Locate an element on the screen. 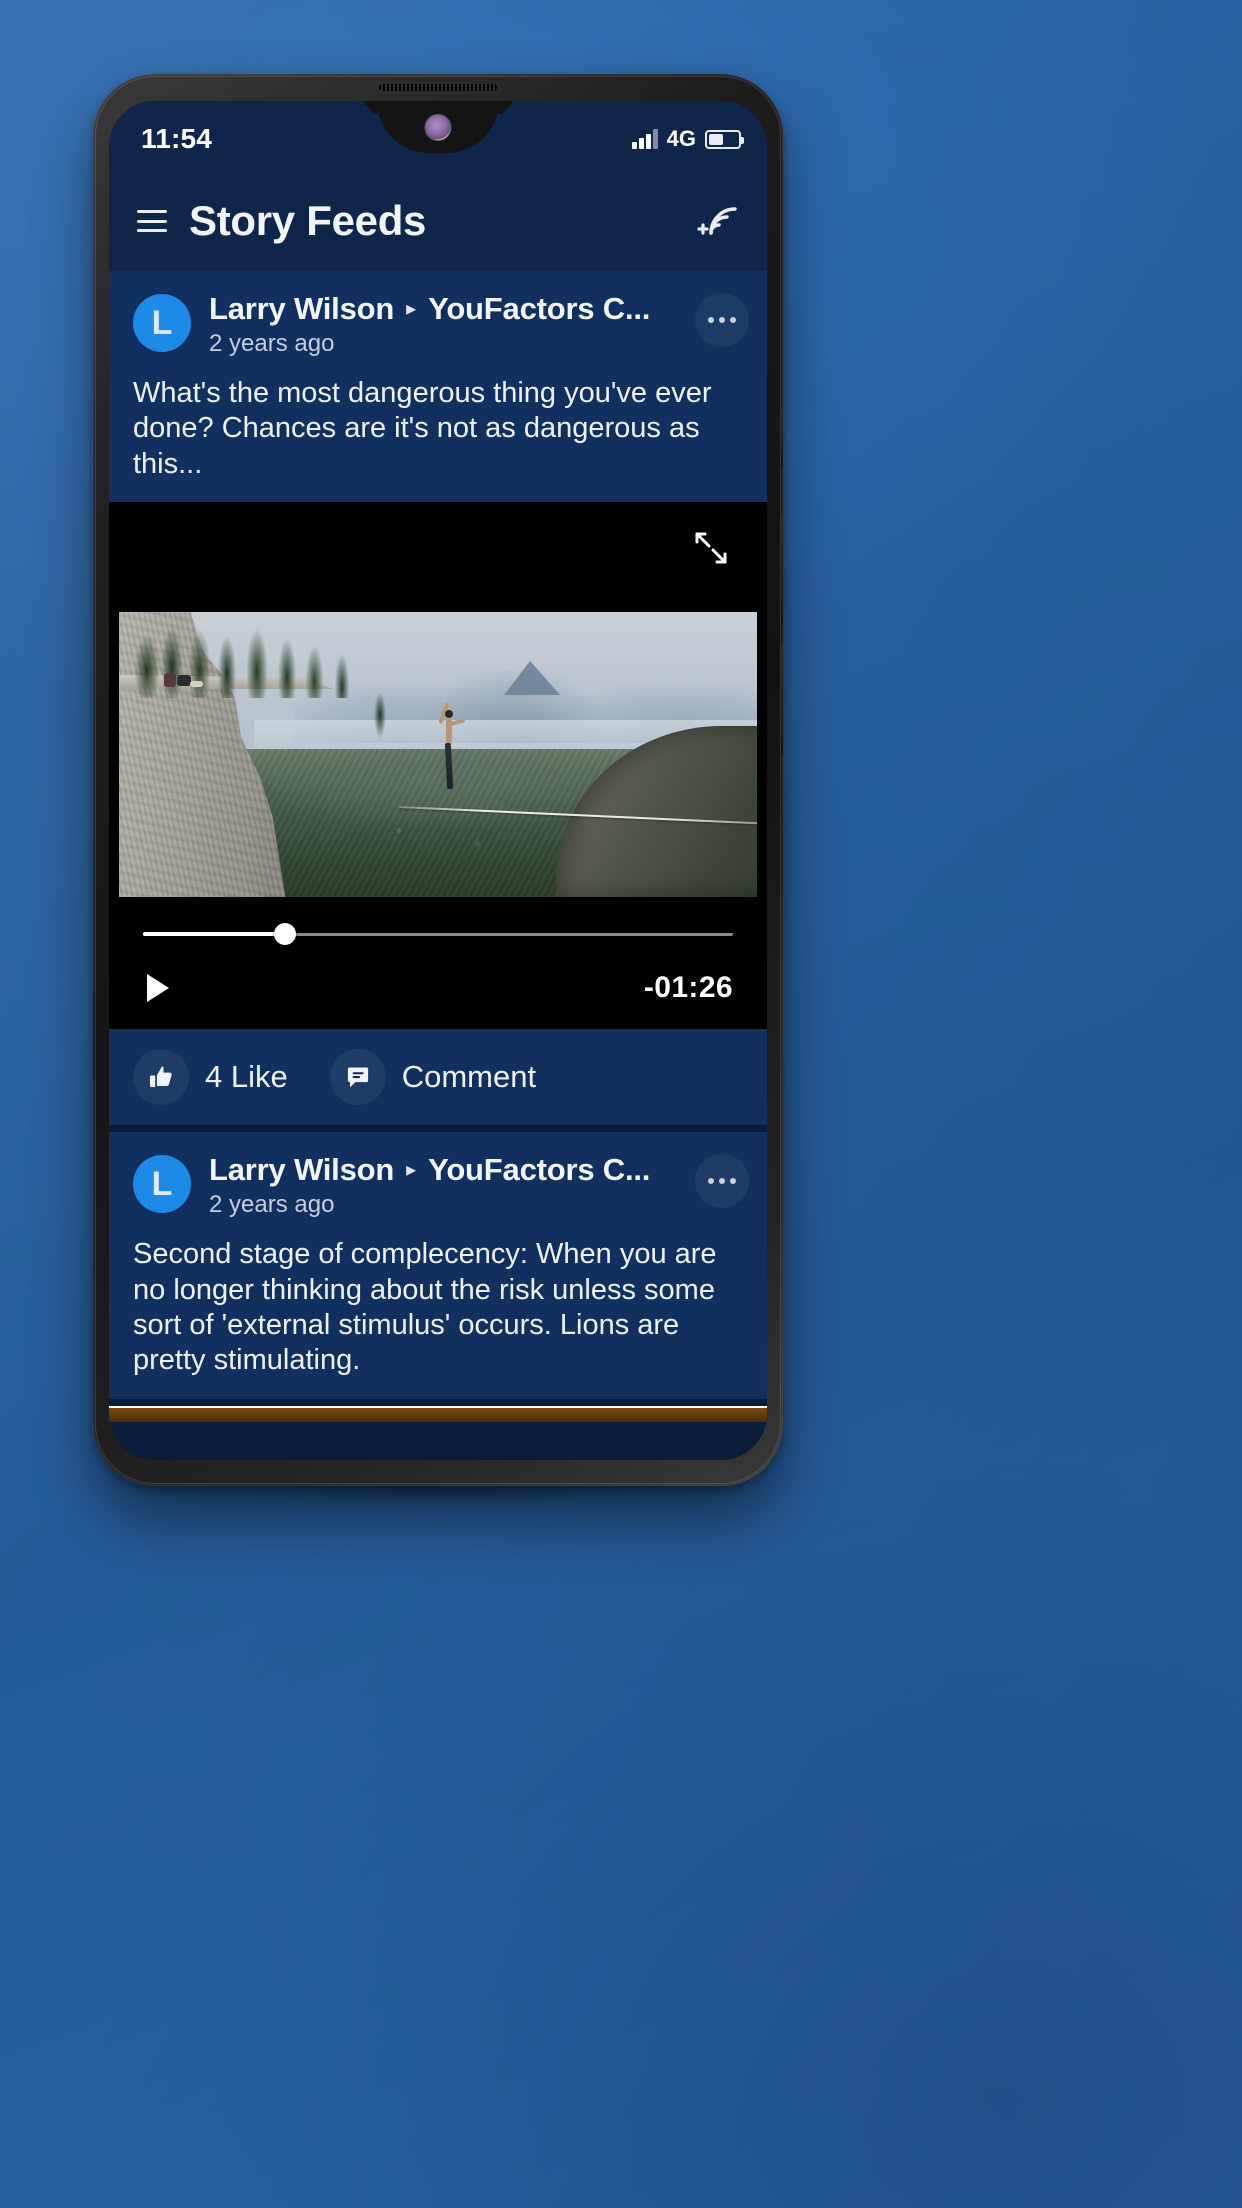  media-top-bar is located at coordinates (438, 557).